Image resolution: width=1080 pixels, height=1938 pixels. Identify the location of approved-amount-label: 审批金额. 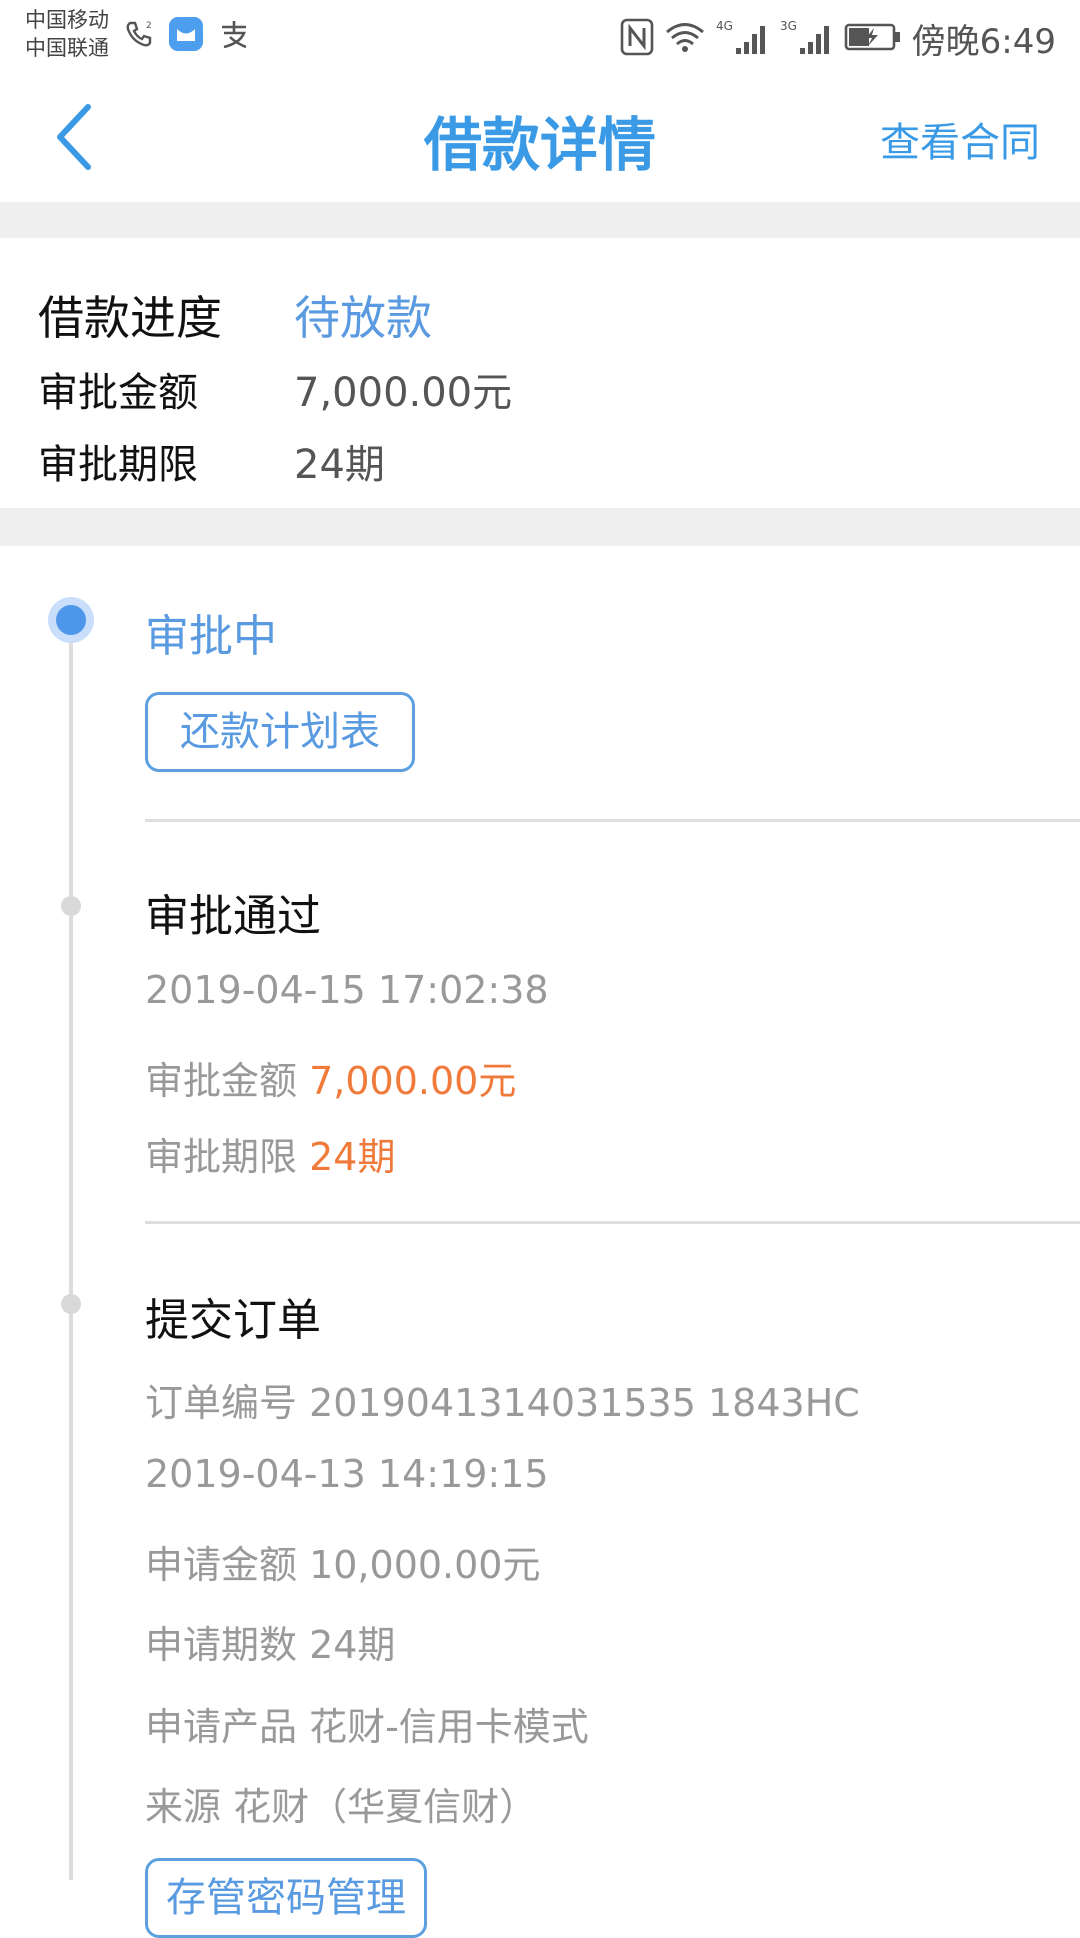
(221, 1081).